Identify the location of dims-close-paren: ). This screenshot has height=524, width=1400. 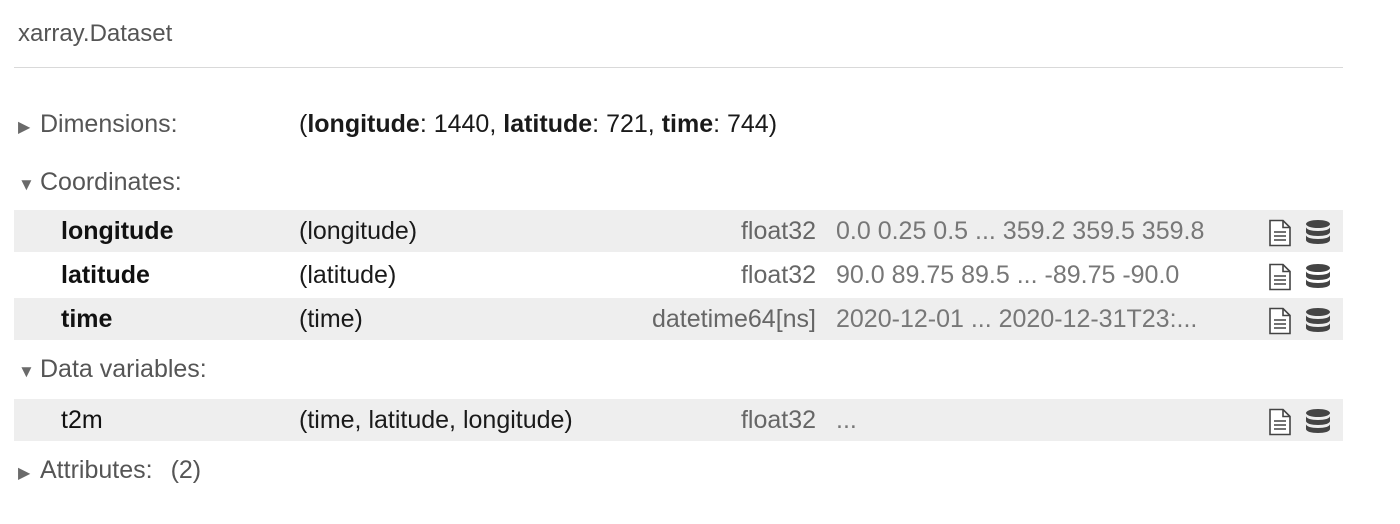
(773, 124).